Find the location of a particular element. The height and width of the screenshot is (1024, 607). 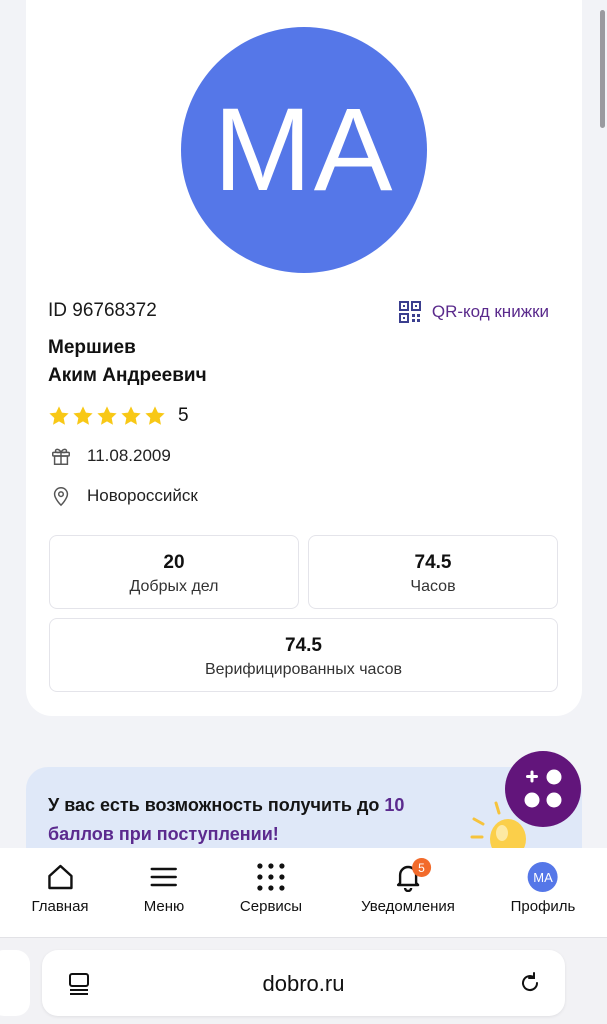

nav-label: Сервисы is located at coordinates (271, 906).